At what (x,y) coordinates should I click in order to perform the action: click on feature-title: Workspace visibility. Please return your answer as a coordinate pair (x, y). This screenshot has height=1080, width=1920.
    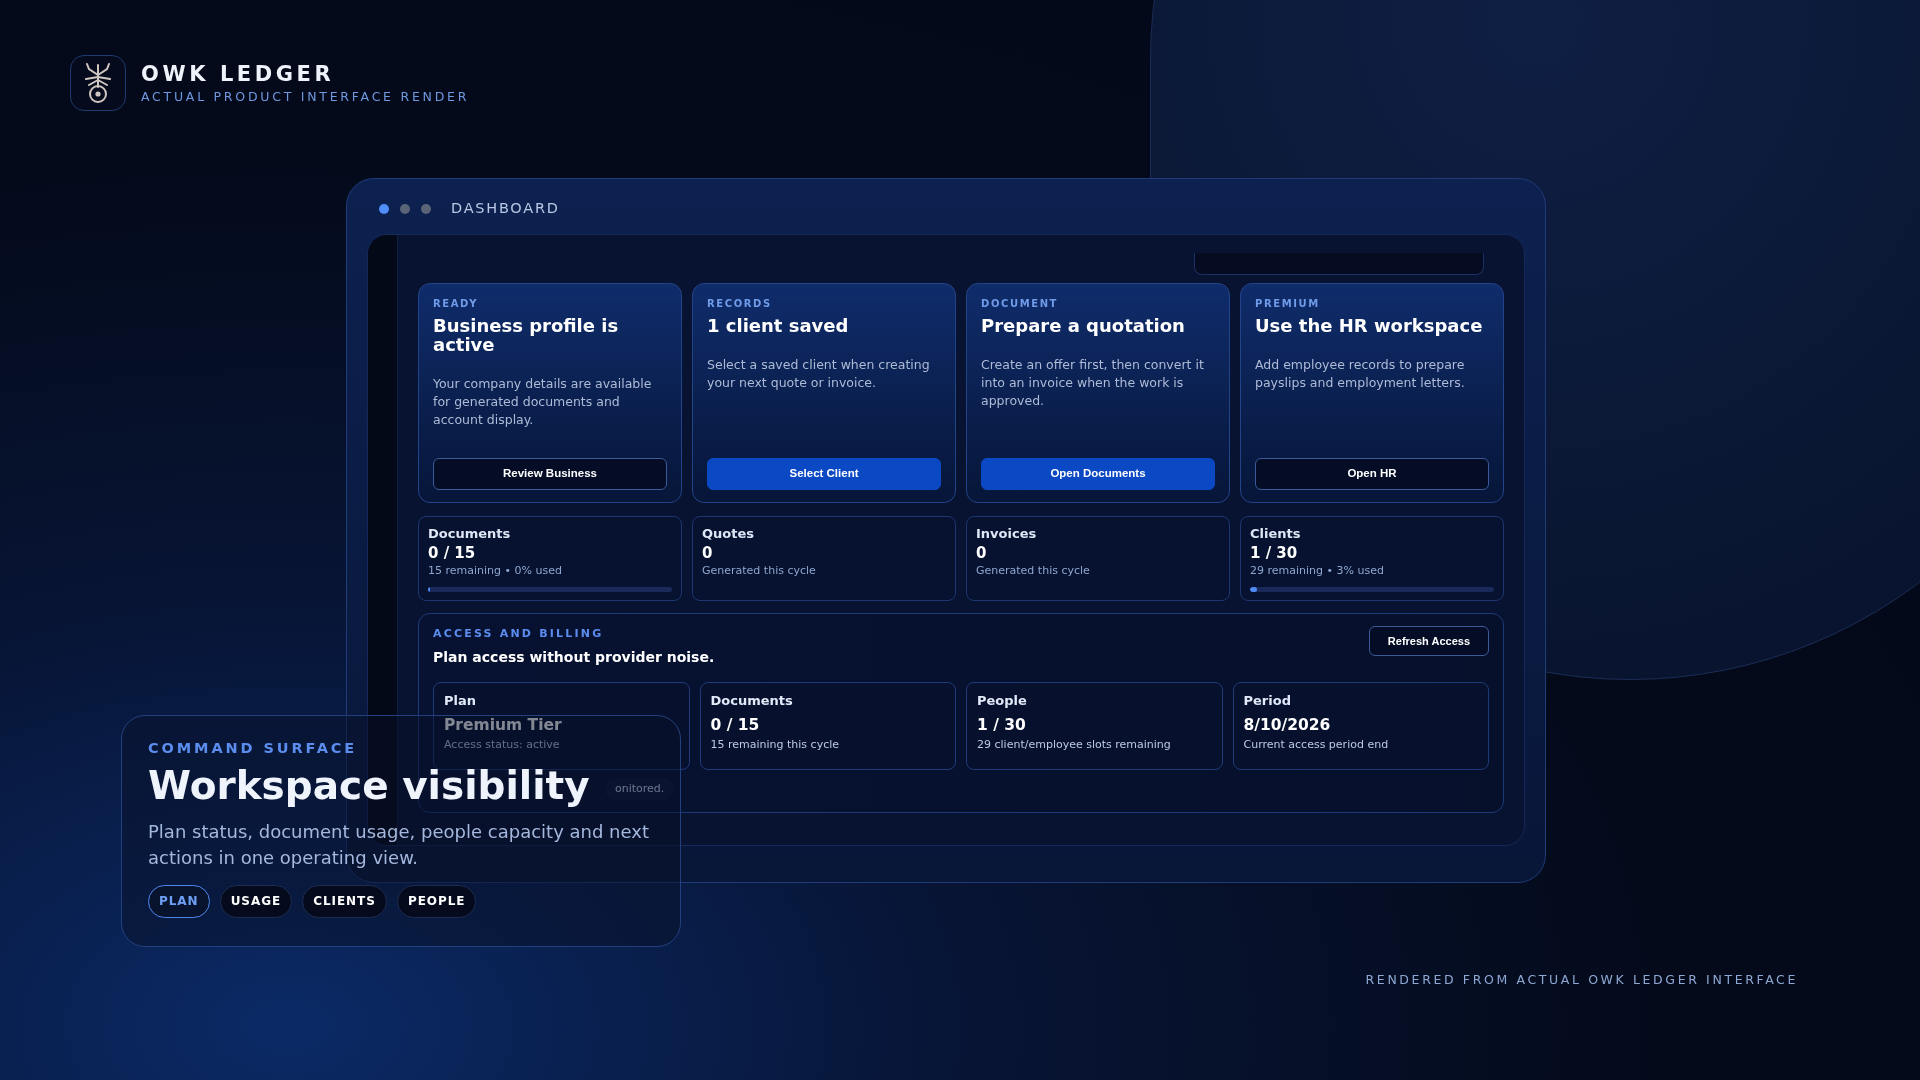
    Looking at the image, I should click on (369, 786).